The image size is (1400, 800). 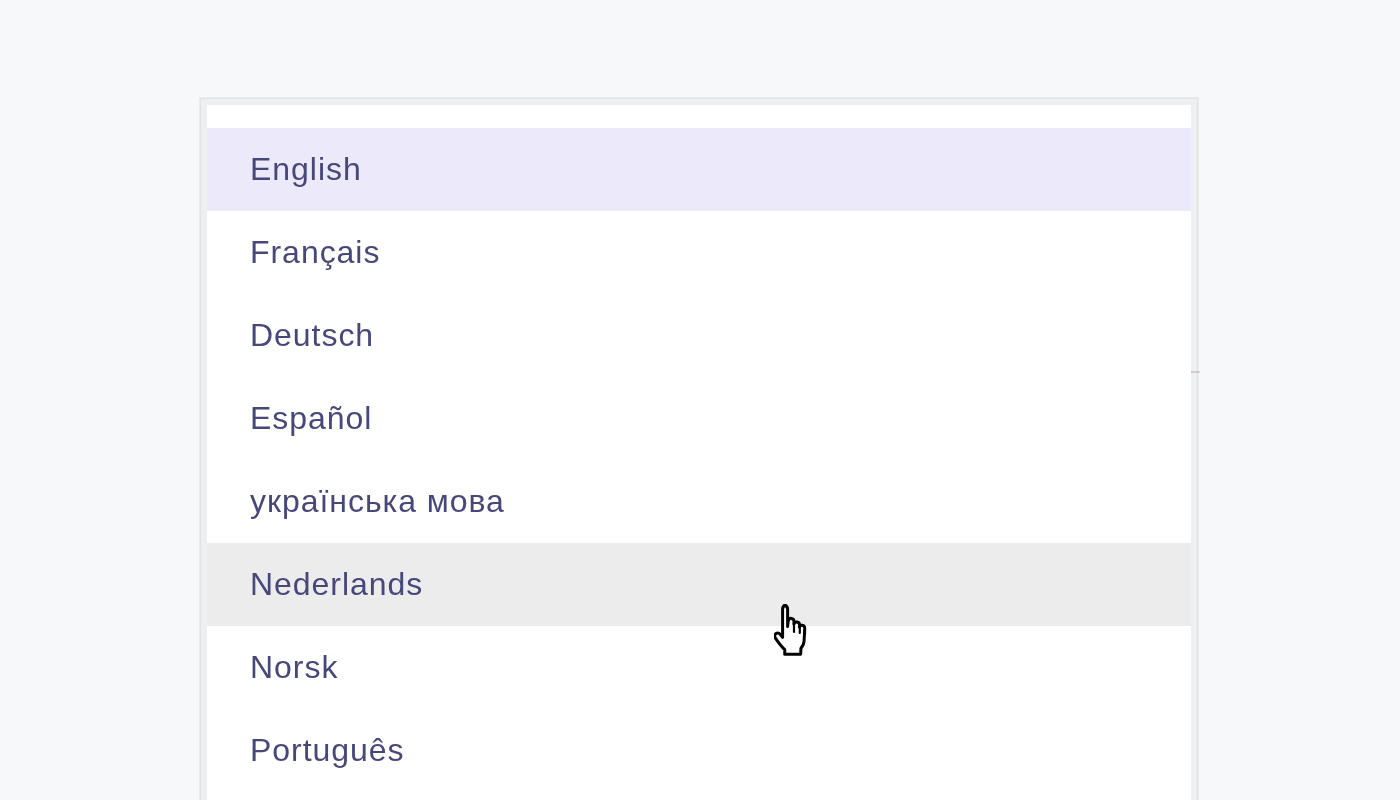 What do you see at coordinates (699, 584) in the screenshot?
I see `language-option: Nederlands` at bounding box center [699, 584].